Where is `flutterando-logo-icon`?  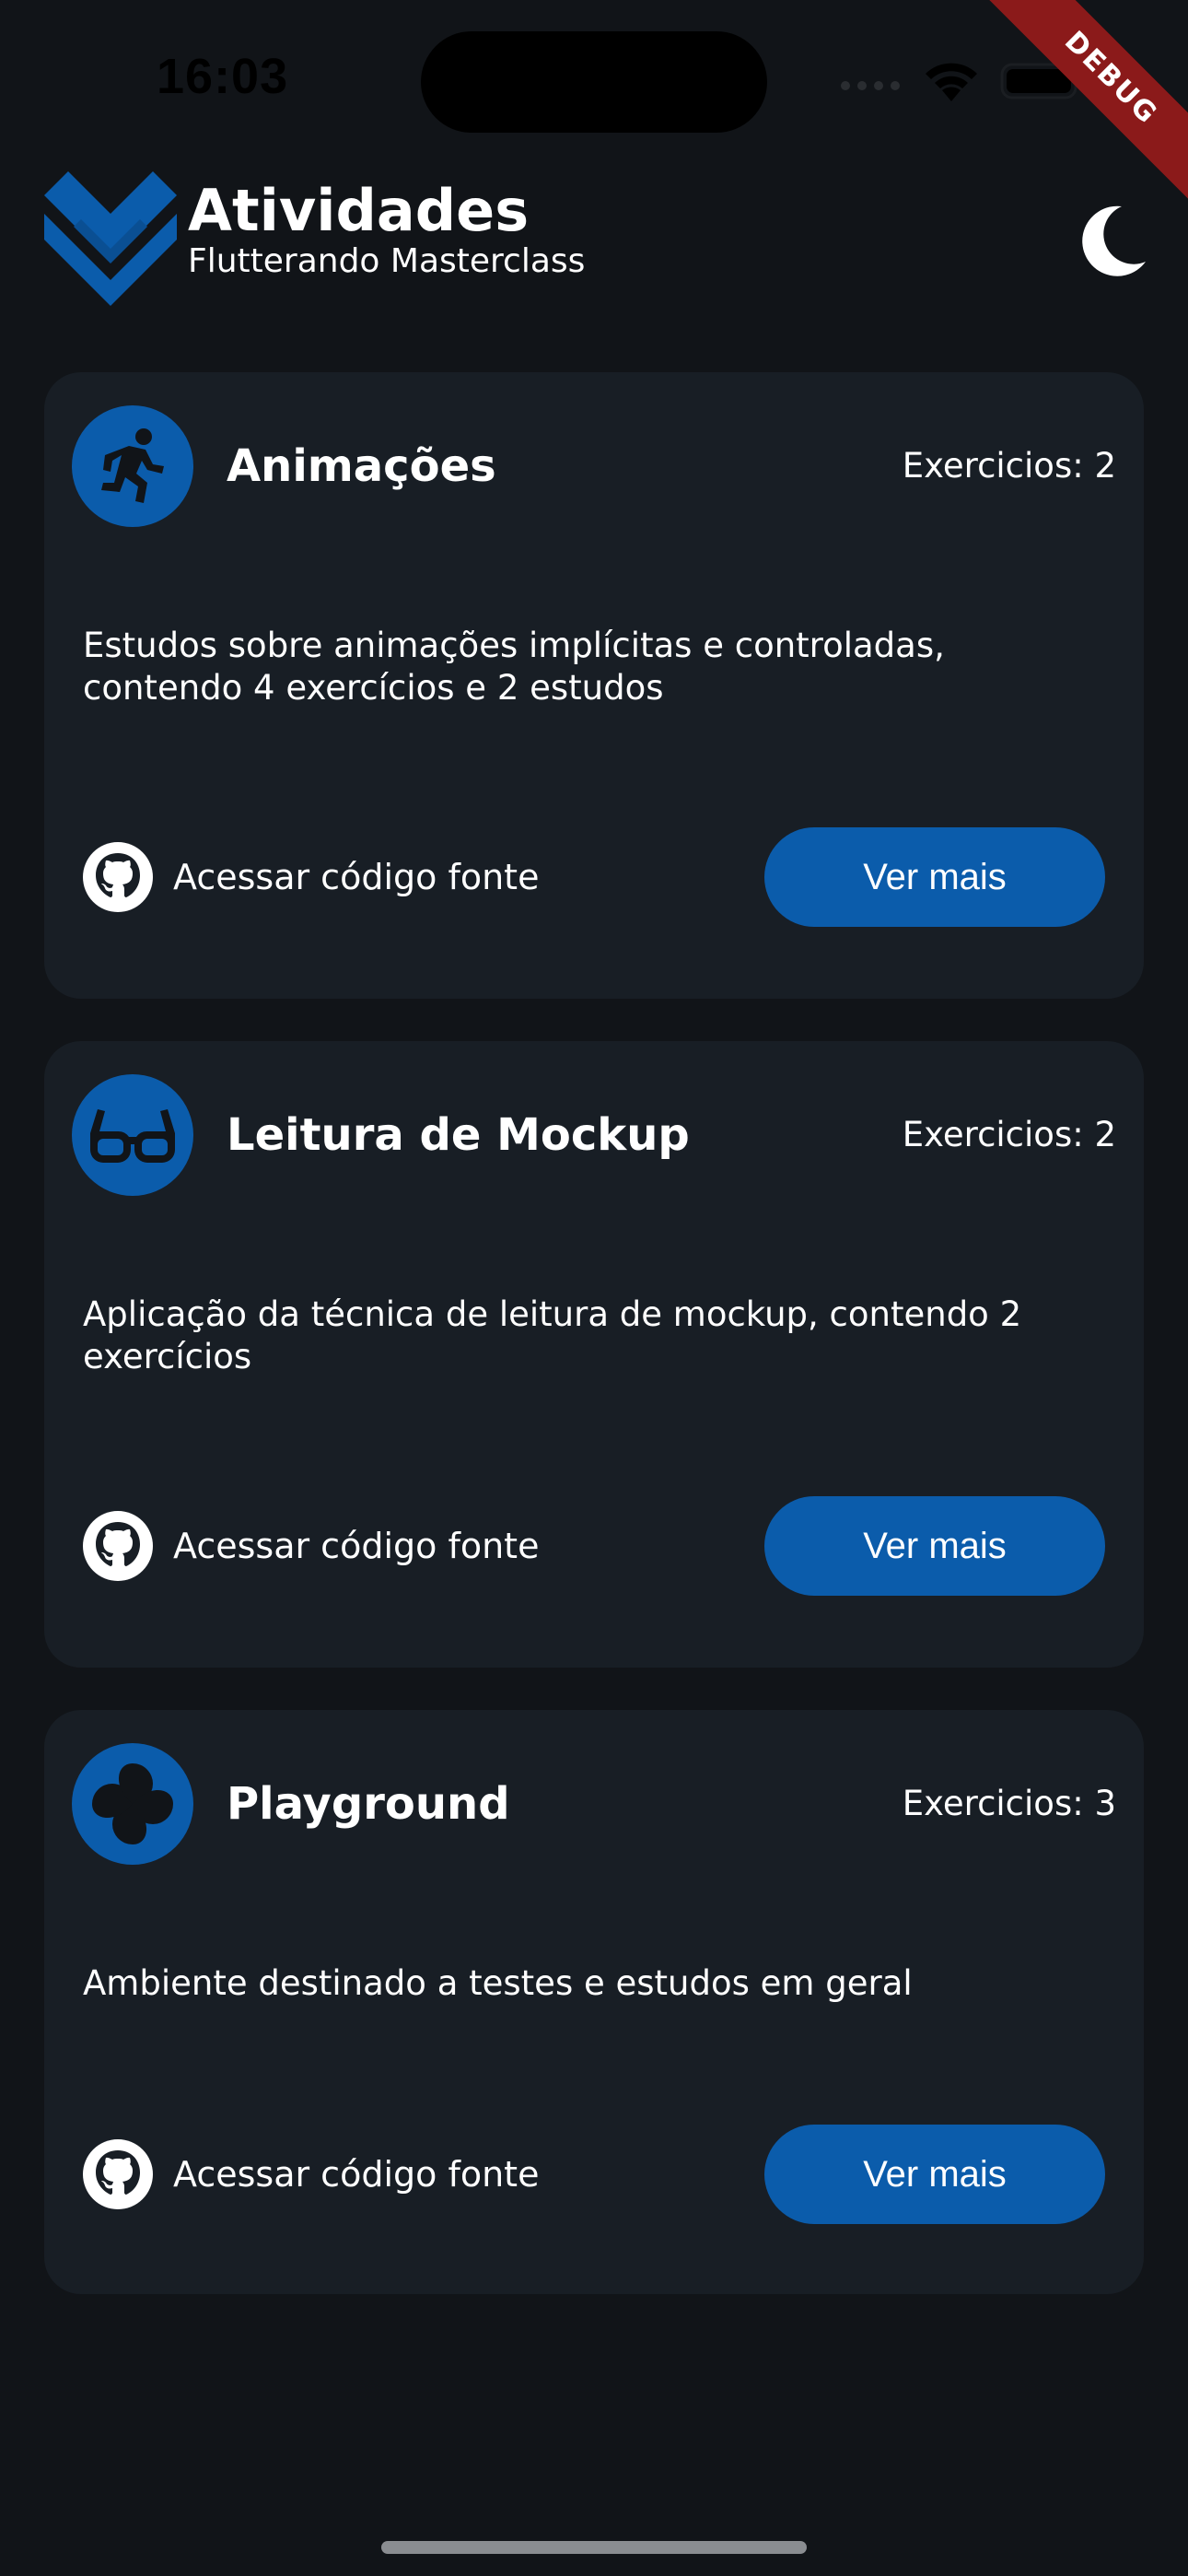 flutterando-logo-icon is located at coordinates (111, 238).